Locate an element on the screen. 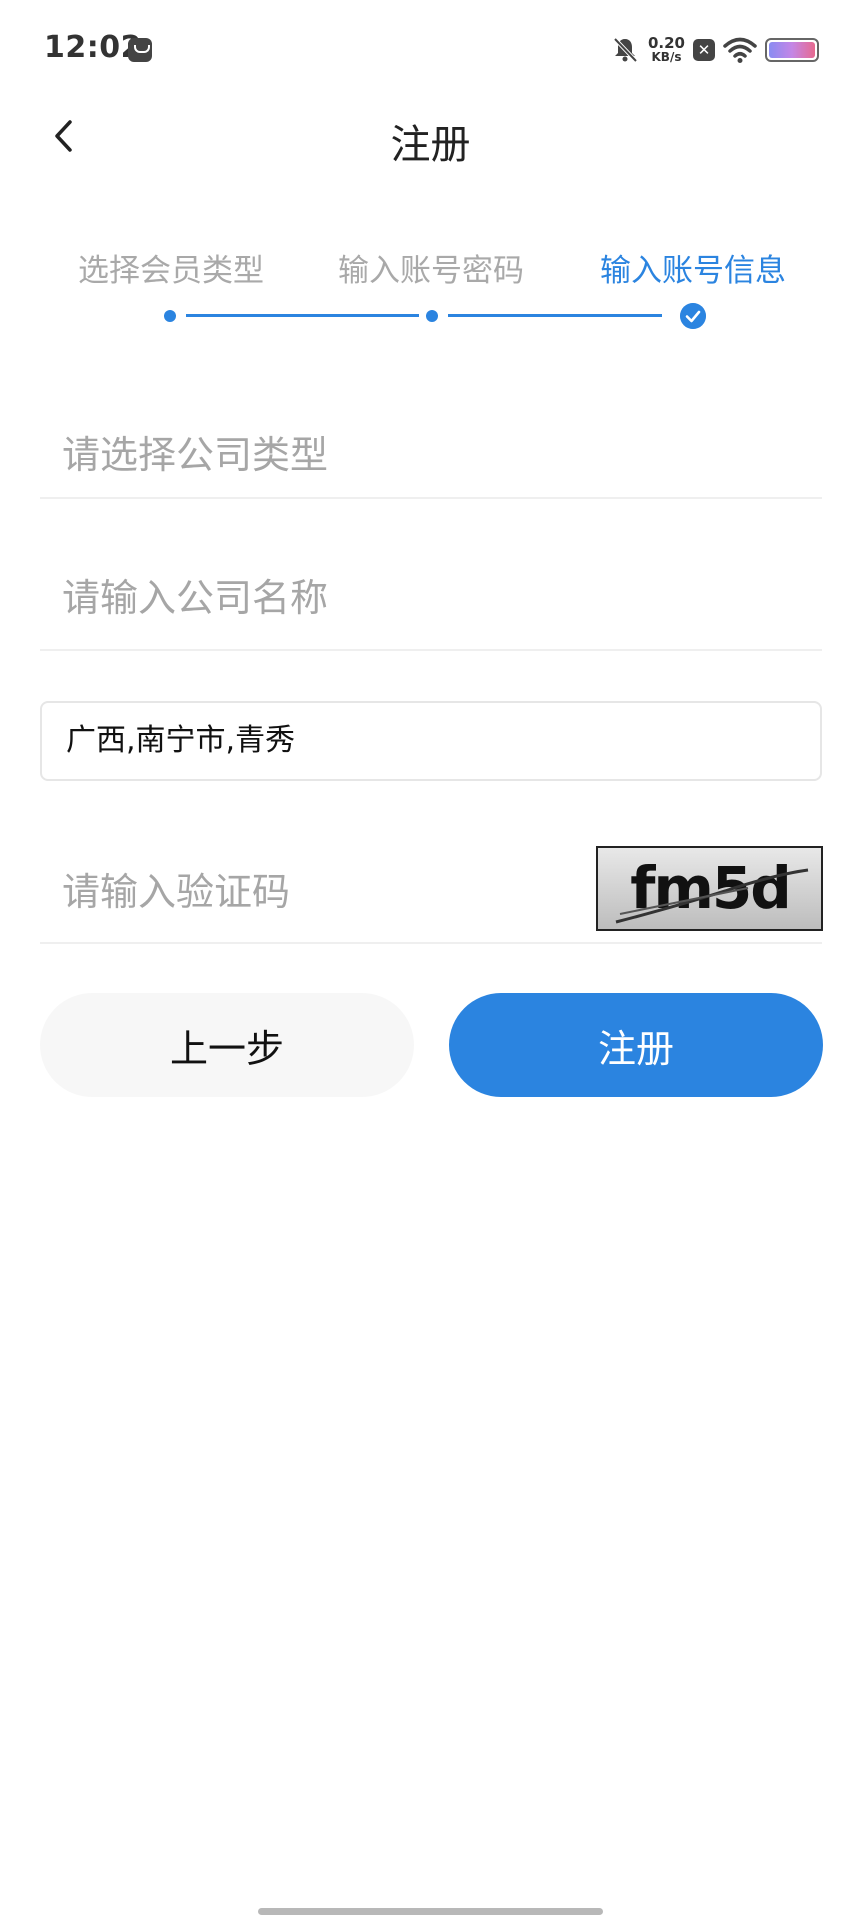  captcha-graphic: fm5d is located at coordinates (712, 889).